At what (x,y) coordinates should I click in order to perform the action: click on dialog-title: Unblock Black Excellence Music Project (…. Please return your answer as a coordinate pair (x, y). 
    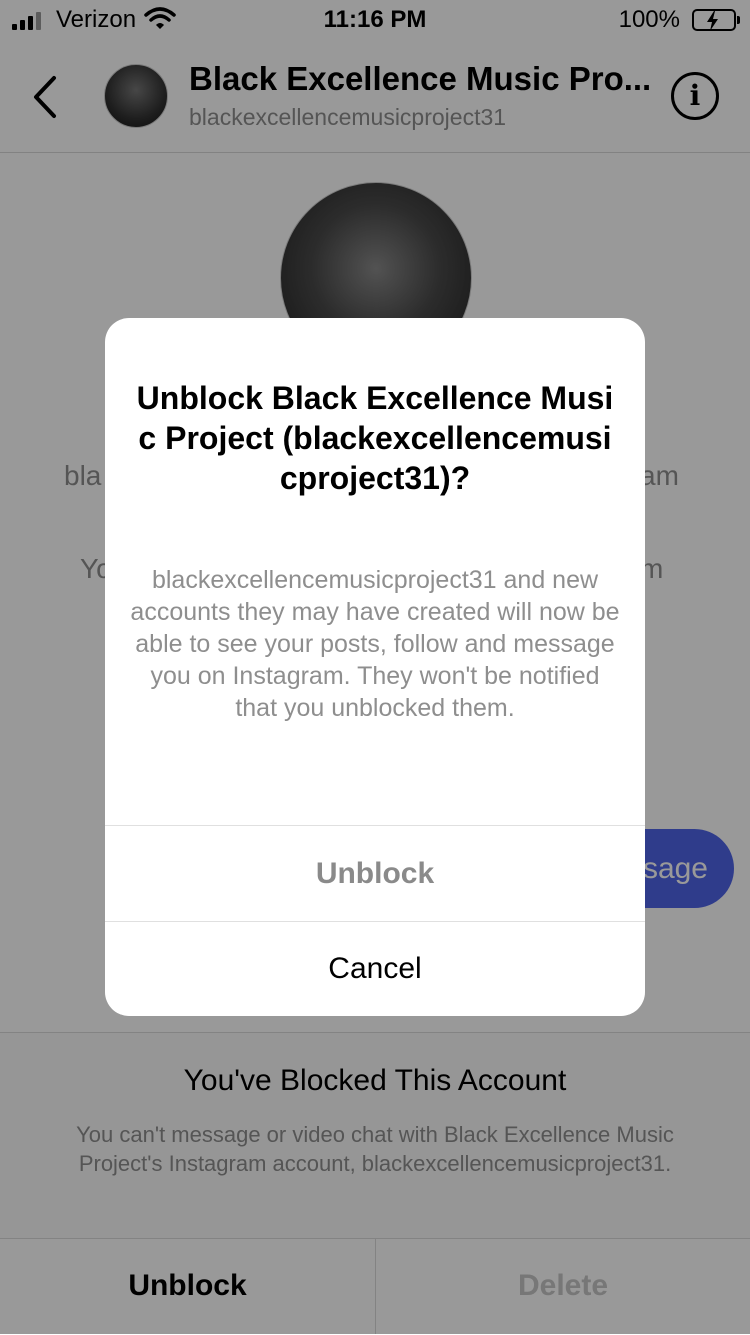
    Looking at the image, I should click on (375, 438).